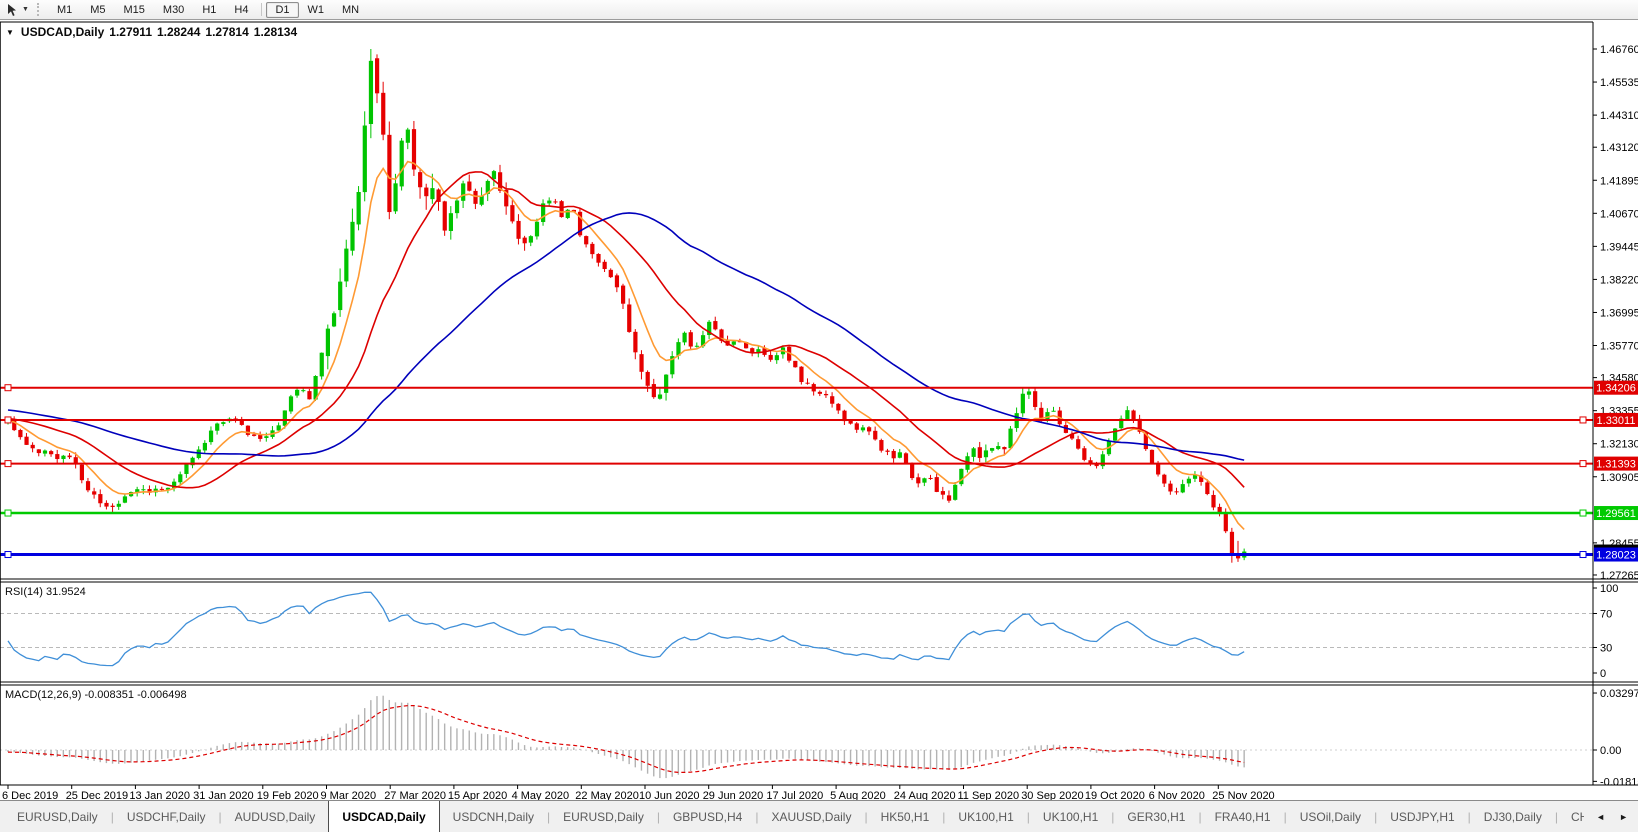  What do you see at coordinates (39, 9) in the screenshot?
I see `toolbar-grip` at bounding box center [39, 9].